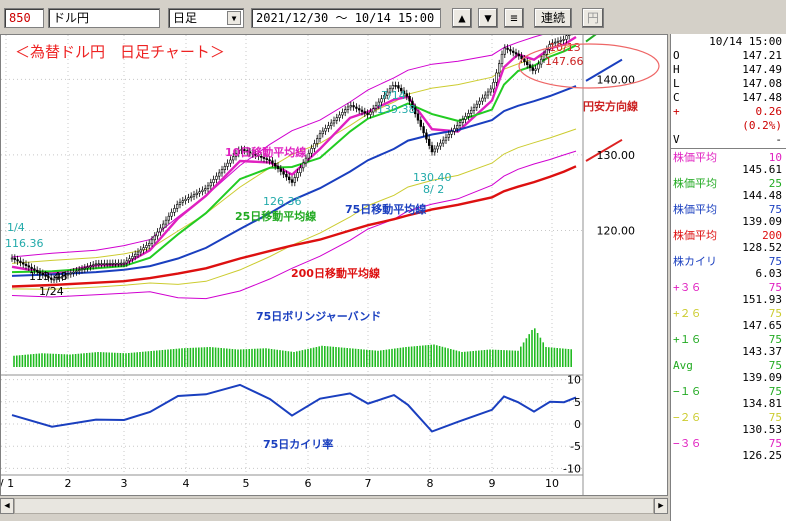 The width and height of the screenshot is (786, 521). I want to click on yen-weak-label: 円安方向線, so click(610, 106).